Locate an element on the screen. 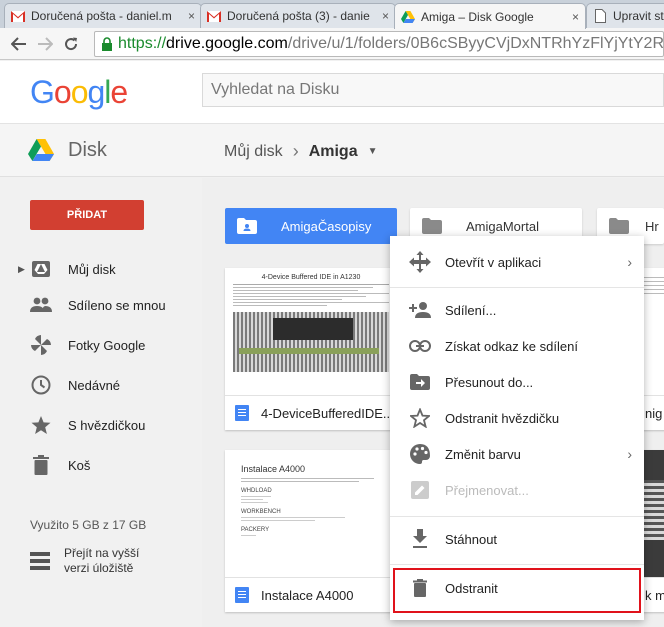 The image size is (664, 627). menu-item-label: Odstranit hvězdičku is located at coordinates (502, 418).